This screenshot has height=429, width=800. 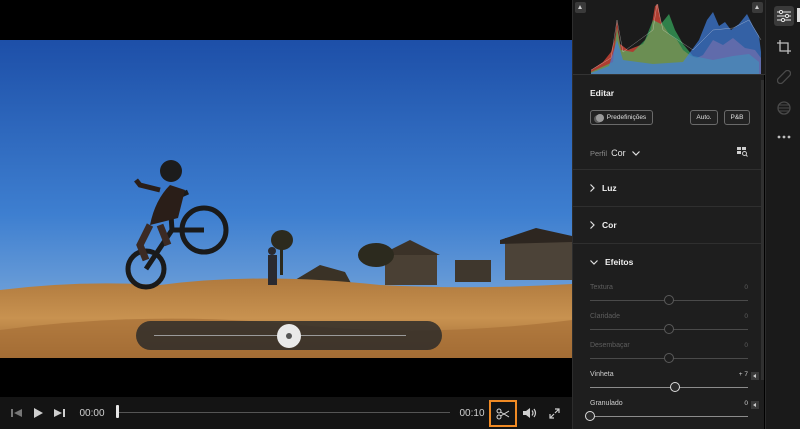 What do you see at coordinates (602, 93) in the screenshot?
I see `panel-title: Editar` at bounding box center [602, 93].